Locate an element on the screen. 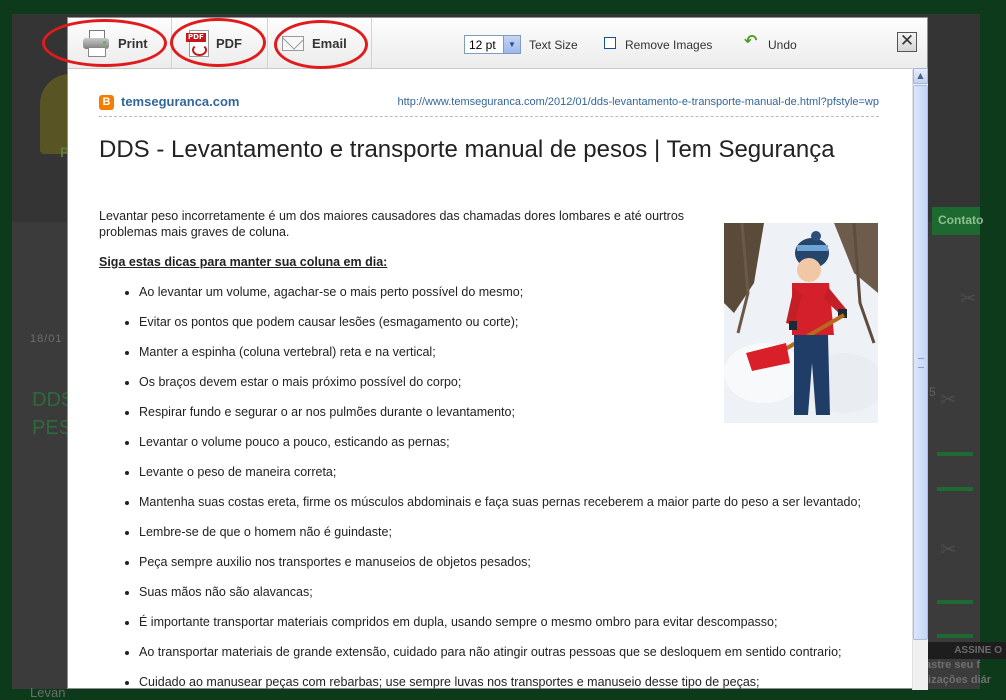 The width and height of the screenshot is (1006, 700). text-size-select: 12 pt ▼ is located at coordinates (492, 44).